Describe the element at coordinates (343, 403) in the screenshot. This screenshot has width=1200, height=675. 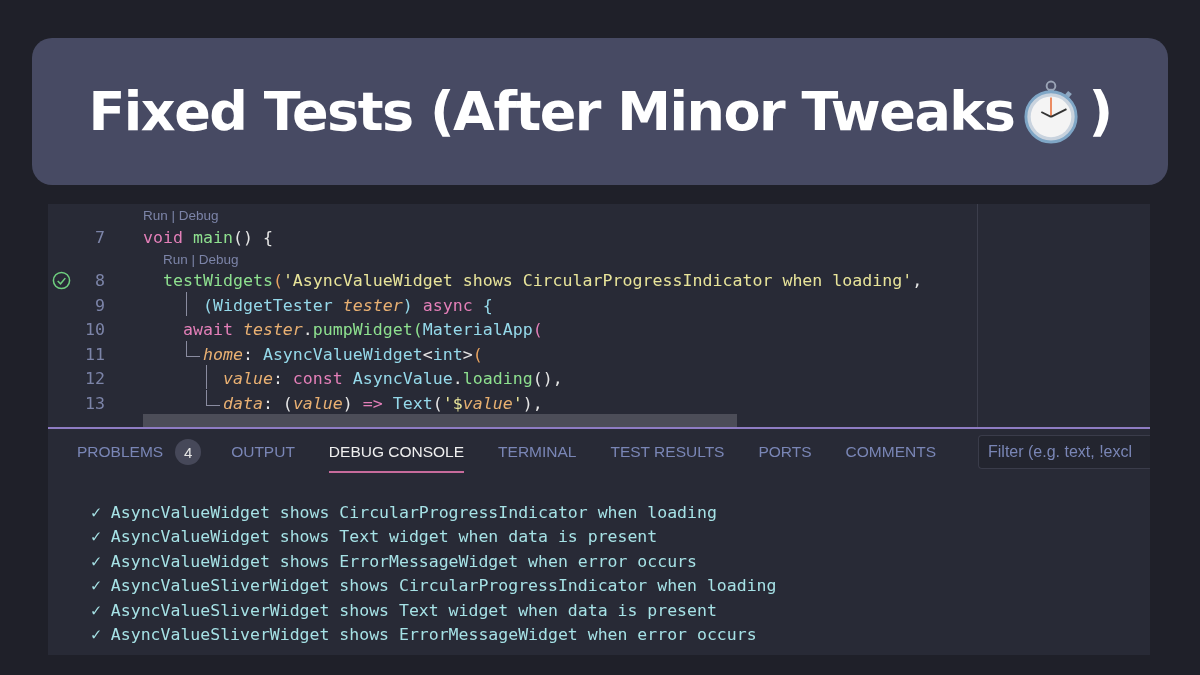
I see `code-line: data: (value) => Text('$value'),` at that location.